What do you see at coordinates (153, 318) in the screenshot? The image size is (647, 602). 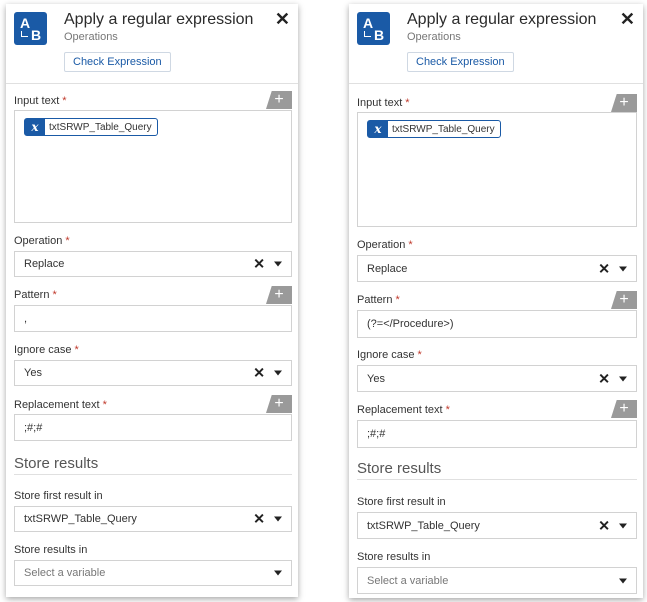 I see `pattern-field: ,` at bounding box center [153, 318].